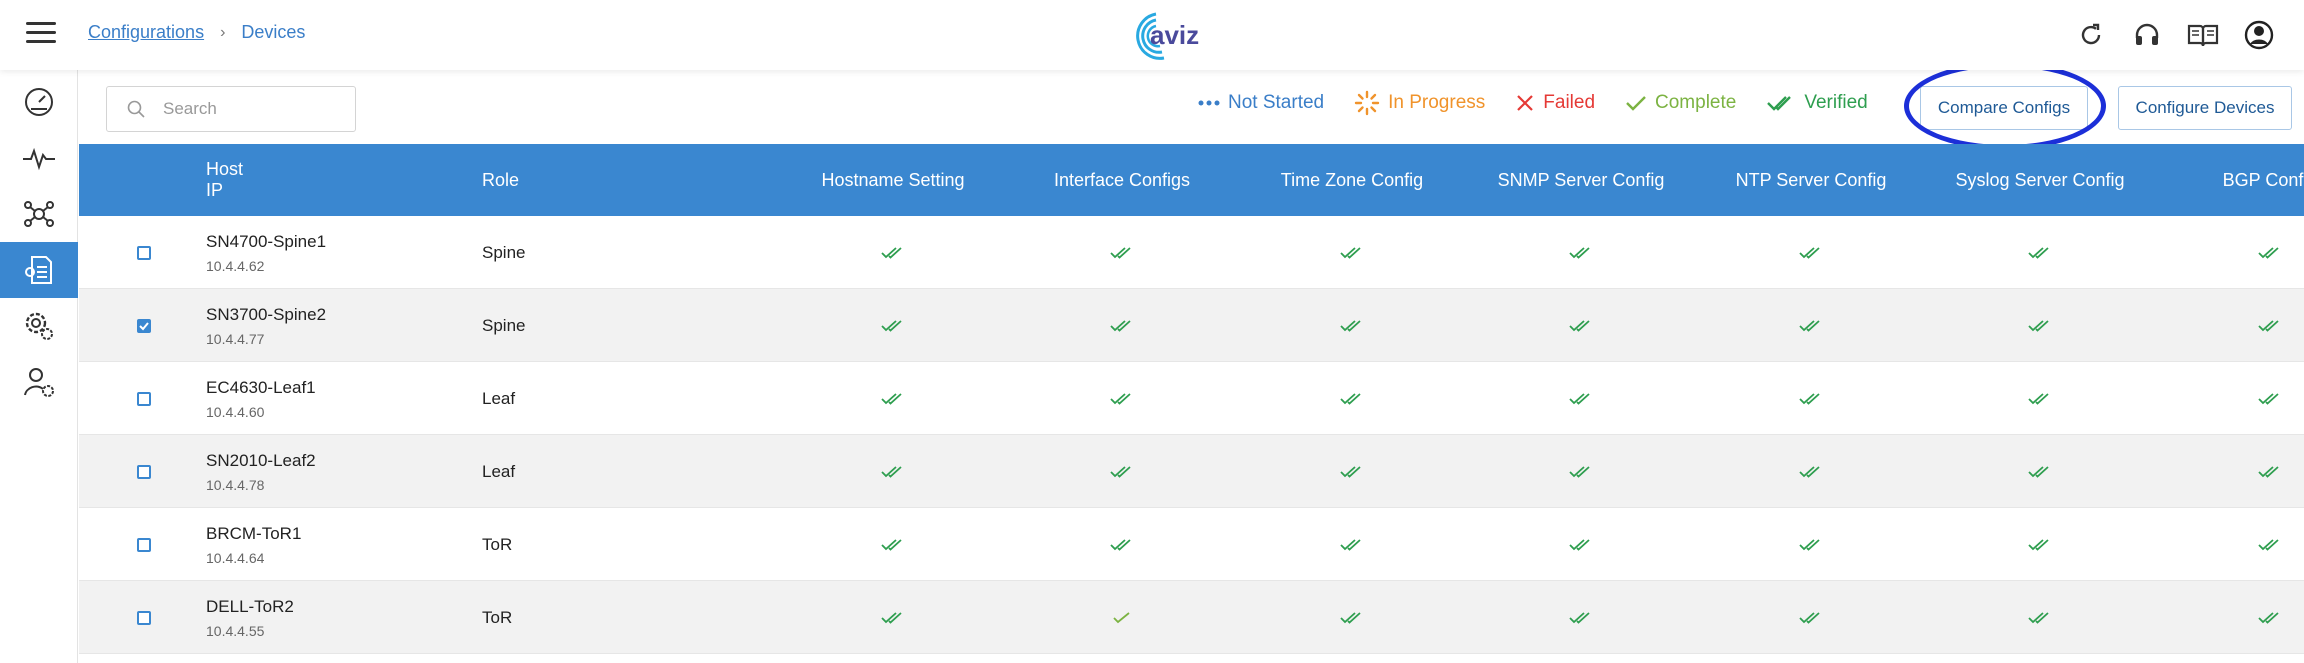 The width and height of the screenshot is (2304, 663). I want to click on host-name: DELL-ToR2, so click(250, 606).